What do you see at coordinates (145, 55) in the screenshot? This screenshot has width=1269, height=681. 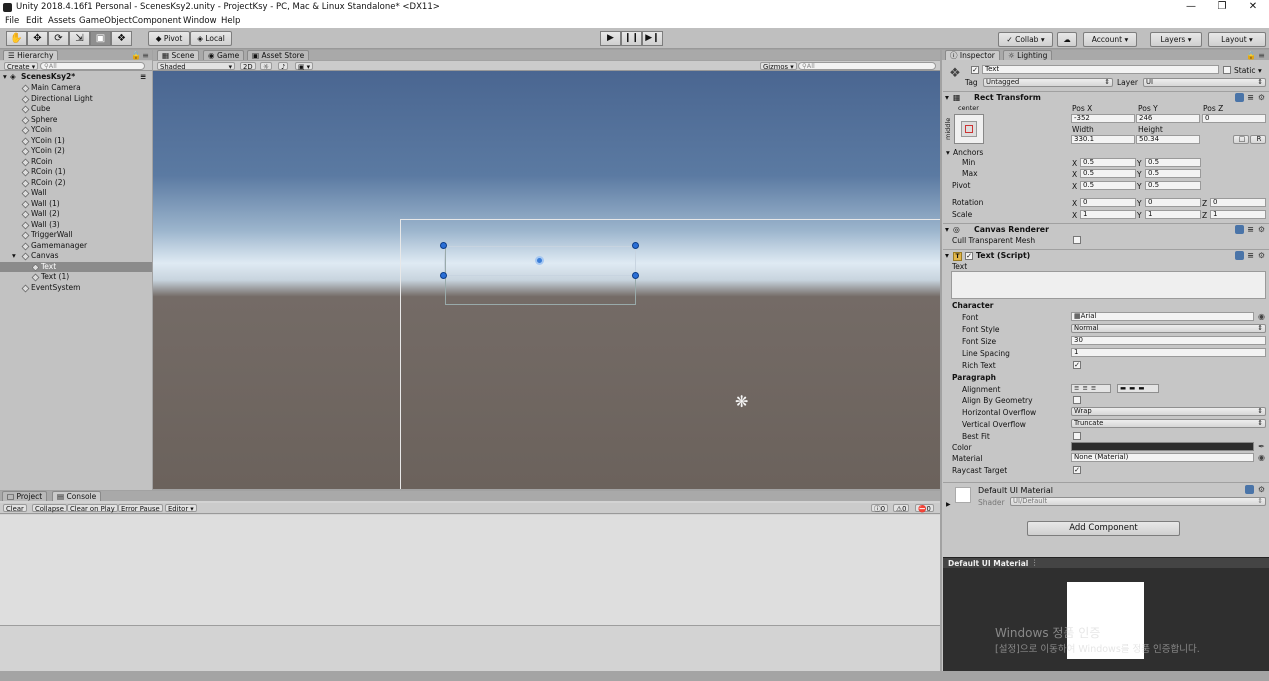 I see `panel-menu-icon: ≡` at bounding box center [145, 55].